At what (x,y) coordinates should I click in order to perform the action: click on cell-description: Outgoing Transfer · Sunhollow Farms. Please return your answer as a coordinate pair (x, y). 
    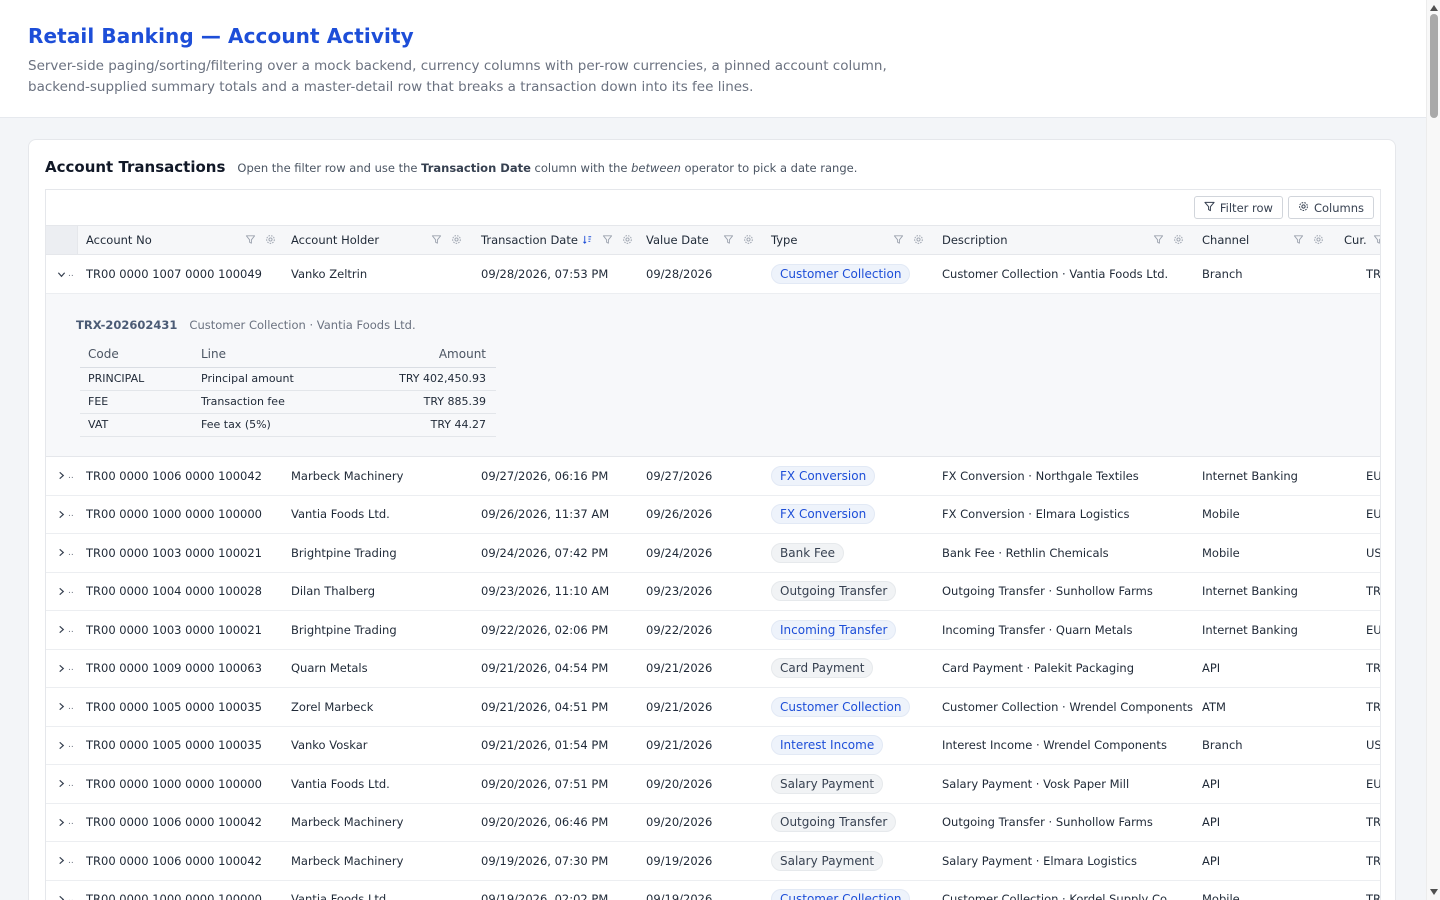
    Looking at the image, I should click on (1047, 591).